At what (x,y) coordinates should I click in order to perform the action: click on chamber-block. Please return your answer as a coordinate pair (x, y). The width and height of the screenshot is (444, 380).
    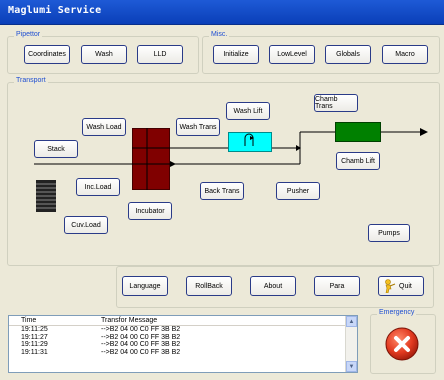
    Looking at the image, I should click on (358, 132).